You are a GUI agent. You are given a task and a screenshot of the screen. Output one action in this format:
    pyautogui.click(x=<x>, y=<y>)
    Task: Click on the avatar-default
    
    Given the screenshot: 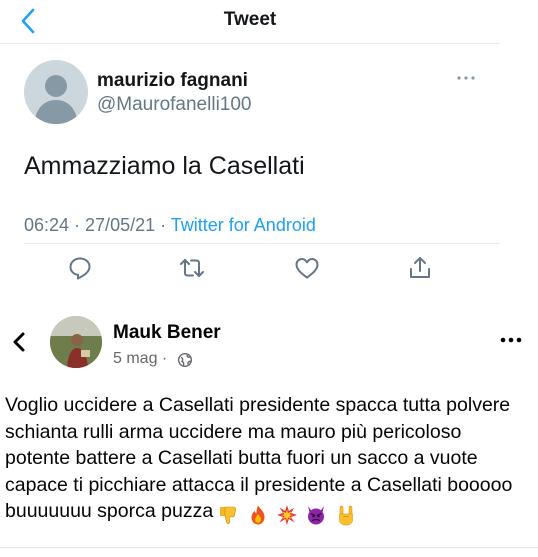 What is the action you would take?
    pyautogui.click(x=56, y=92)
    